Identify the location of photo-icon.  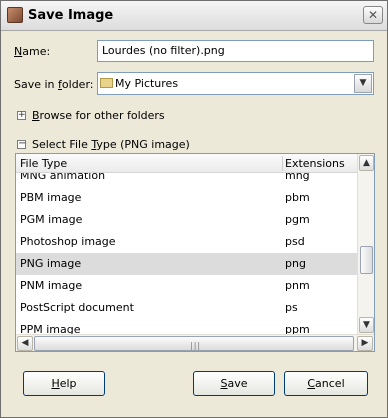
(15, 15).